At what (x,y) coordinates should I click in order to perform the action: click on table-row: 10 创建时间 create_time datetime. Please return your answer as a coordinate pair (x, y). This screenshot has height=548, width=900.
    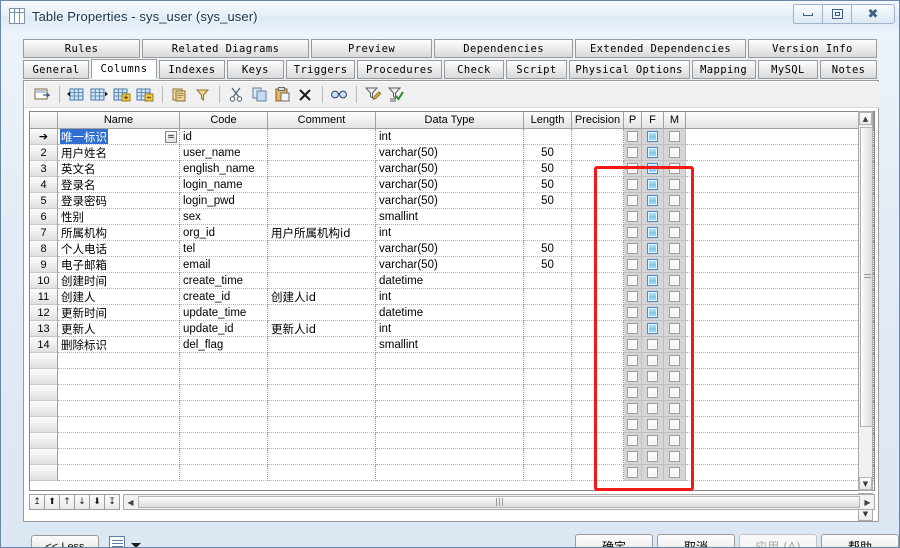
    Looking at the image, I should click on (452, 281).